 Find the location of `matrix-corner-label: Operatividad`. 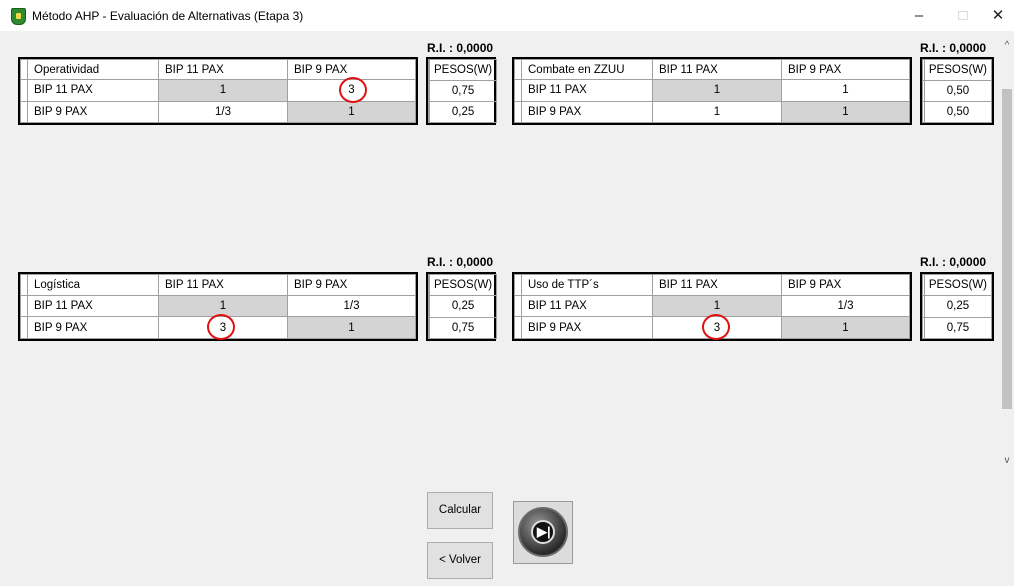

matrix-corner-label: Operatividad is located at coordinates (93, 69).